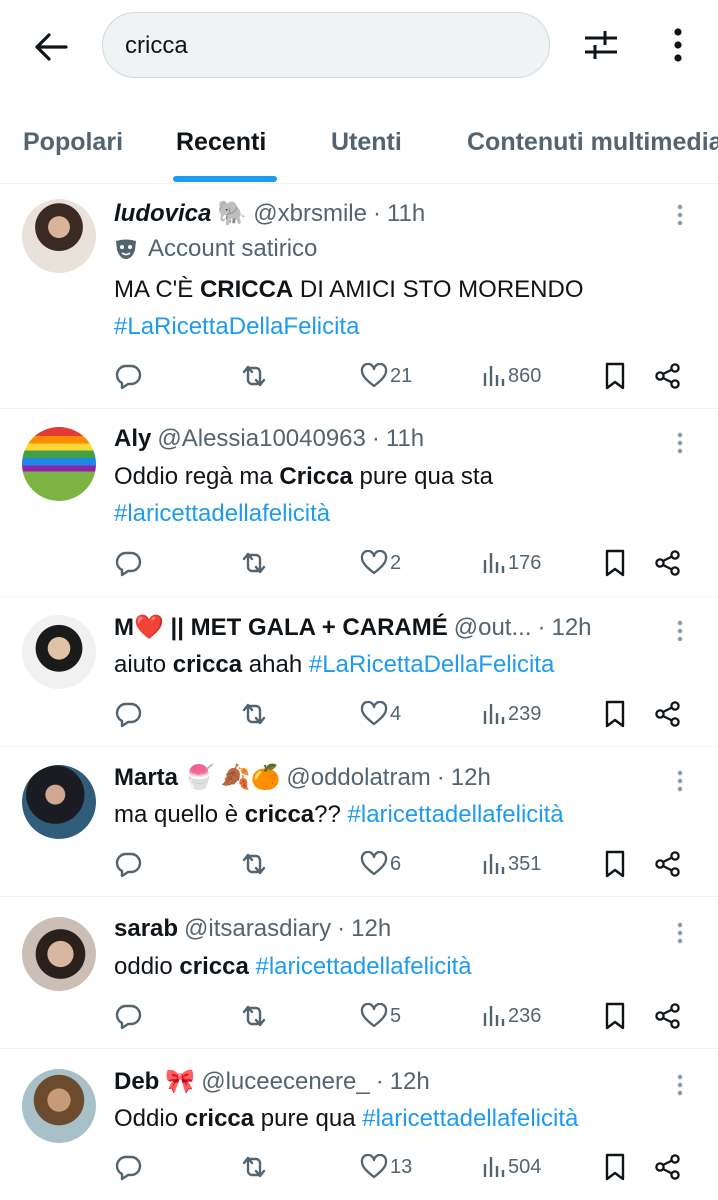  I want to click on author-handle: @oddolatram, so click(358, 778).